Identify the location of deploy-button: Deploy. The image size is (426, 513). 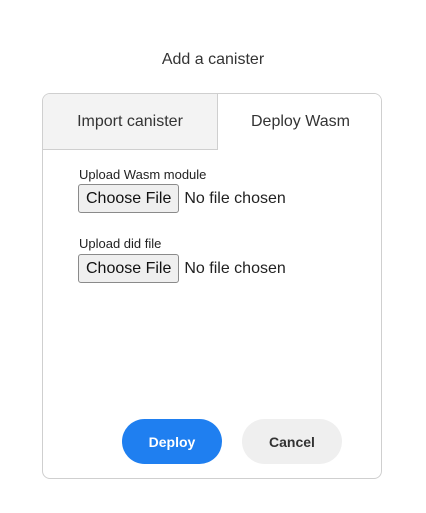
(172, 441).